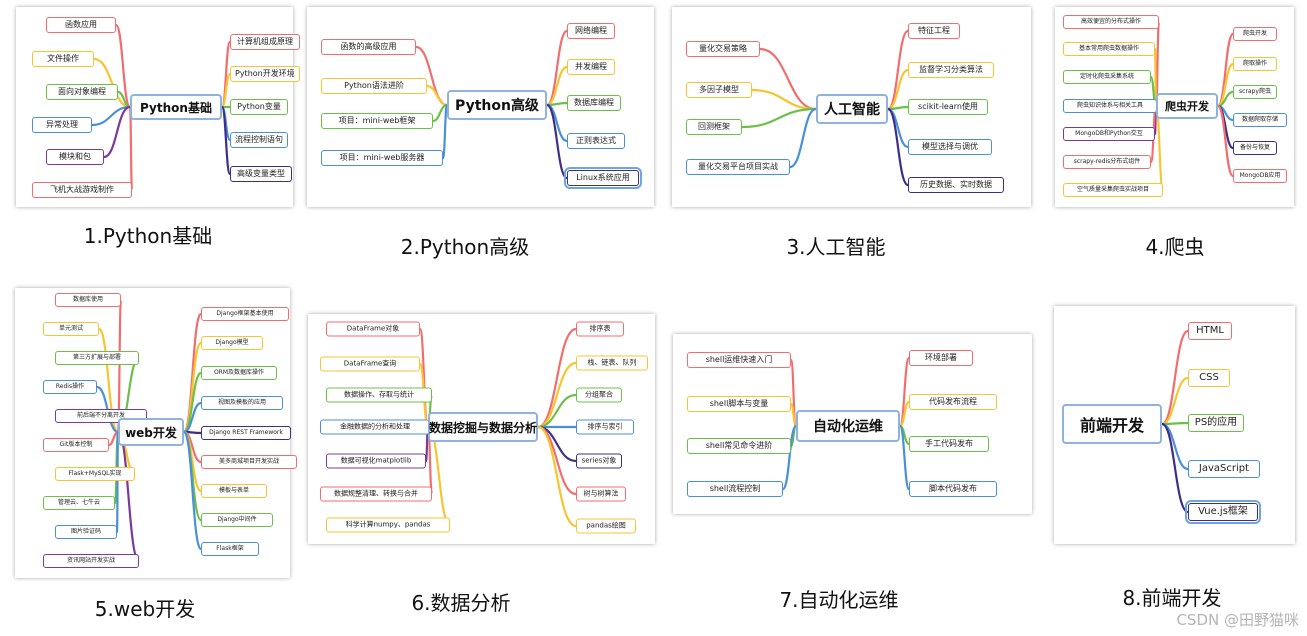 The width and height of the screenshot is (1307, 636). I want to click on branch-node-left: Git版本控制, so click(76, 445).